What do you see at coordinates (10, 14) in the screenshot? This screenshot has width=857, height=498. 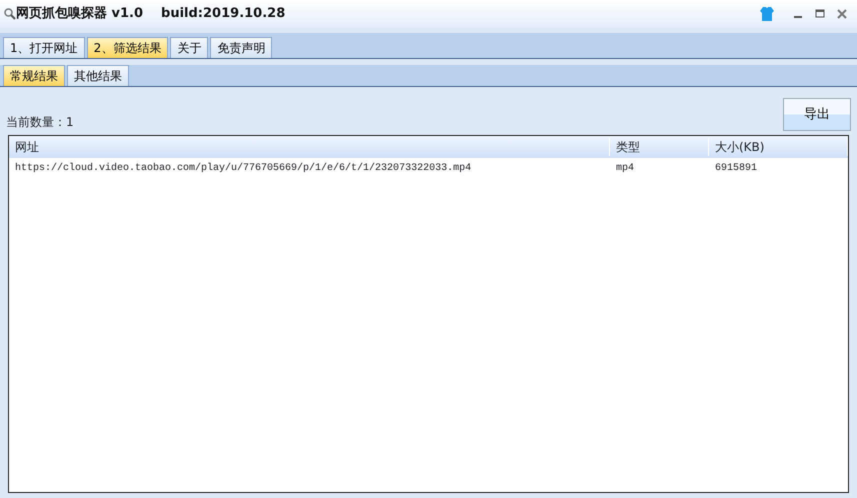 I see `magnifier-icon` at bounding box center [10, 14].